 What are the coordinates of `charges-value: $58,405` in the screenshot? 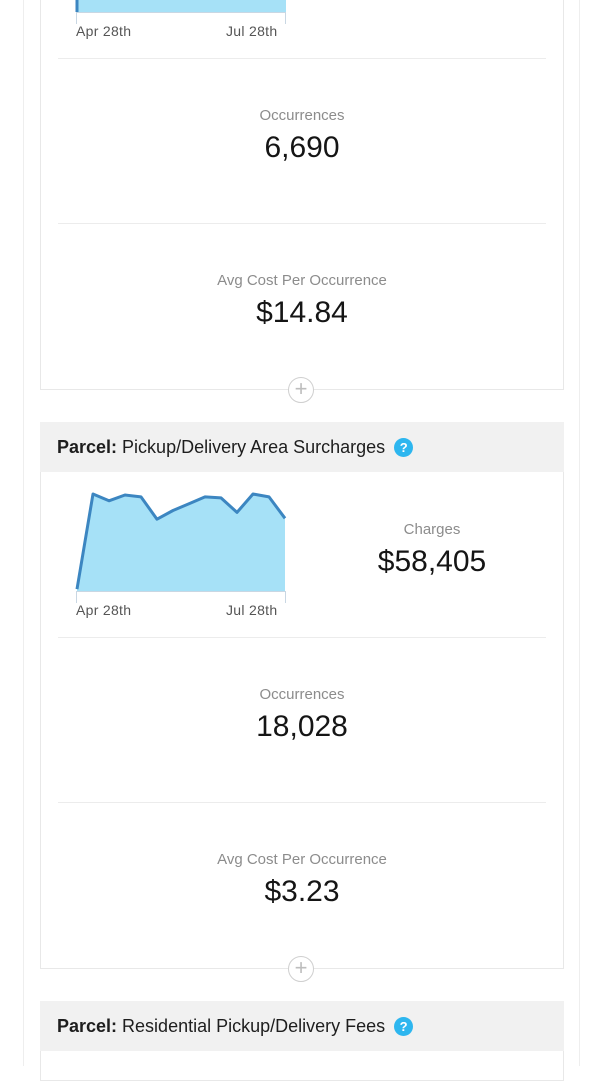 It's located at (432, 561).